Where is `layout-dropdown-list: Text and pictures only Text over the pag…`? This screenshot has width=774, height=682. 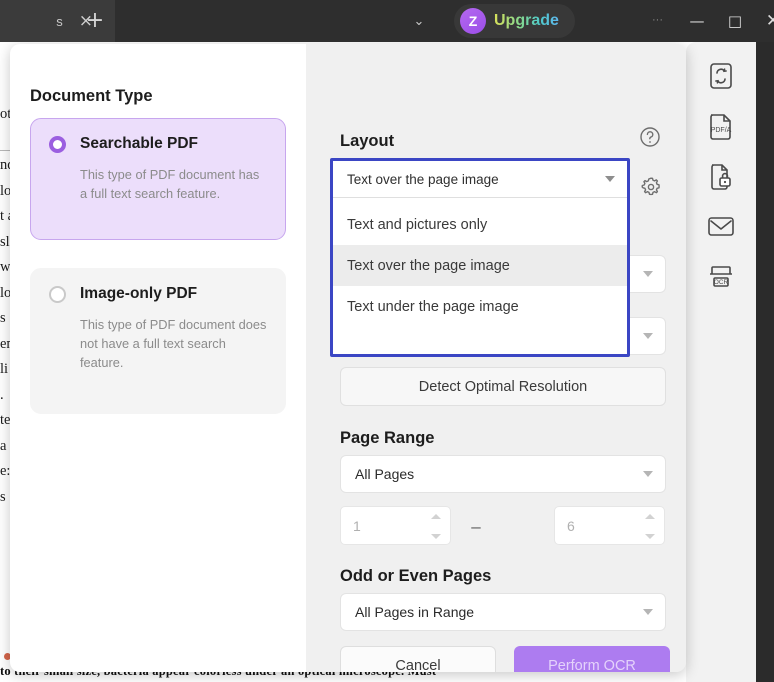
layout-dropdown-list: Text and pictures only Text over the pag… is located at coordinates (480, 262).